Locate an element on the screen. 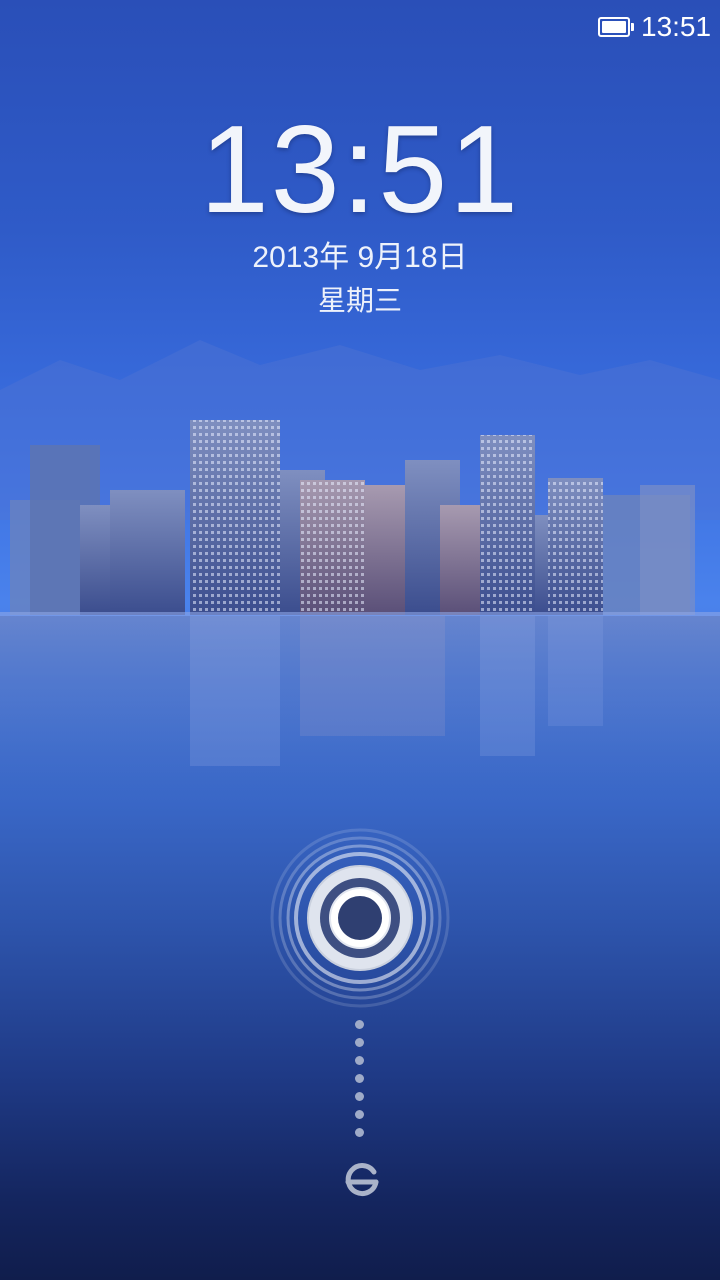 The height and width of the screenshot is (1280, 720). lock-weekday: 星期三 is located at coordinates (359, 300).